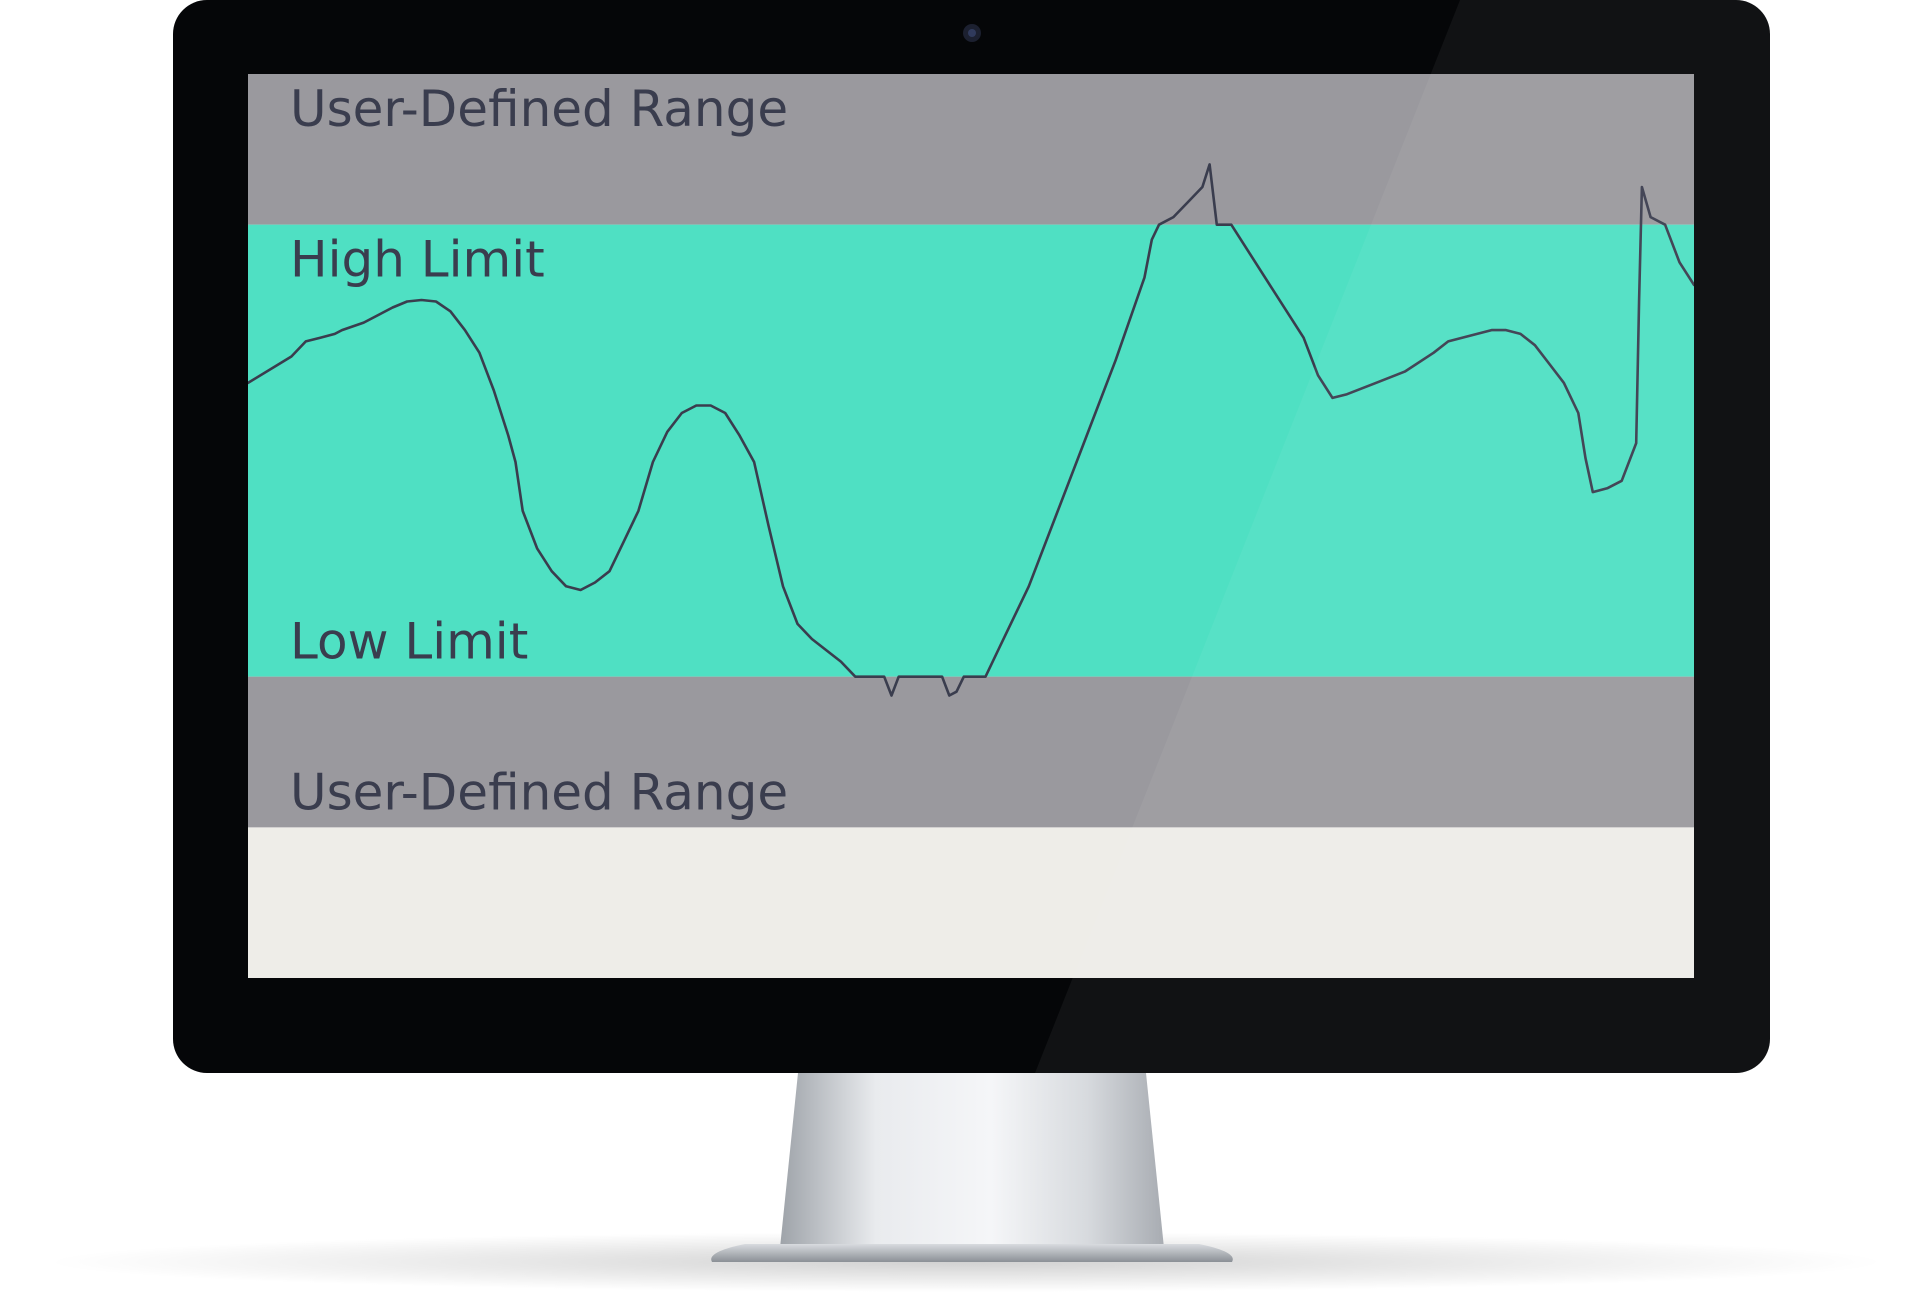 Image resolution: width=1932 pixels, height=1301 pixels. What do you see at coordinates (409, 642) in the screenshot?
I see `band-label-2: Low Limit` at bounding box center [409, 642].